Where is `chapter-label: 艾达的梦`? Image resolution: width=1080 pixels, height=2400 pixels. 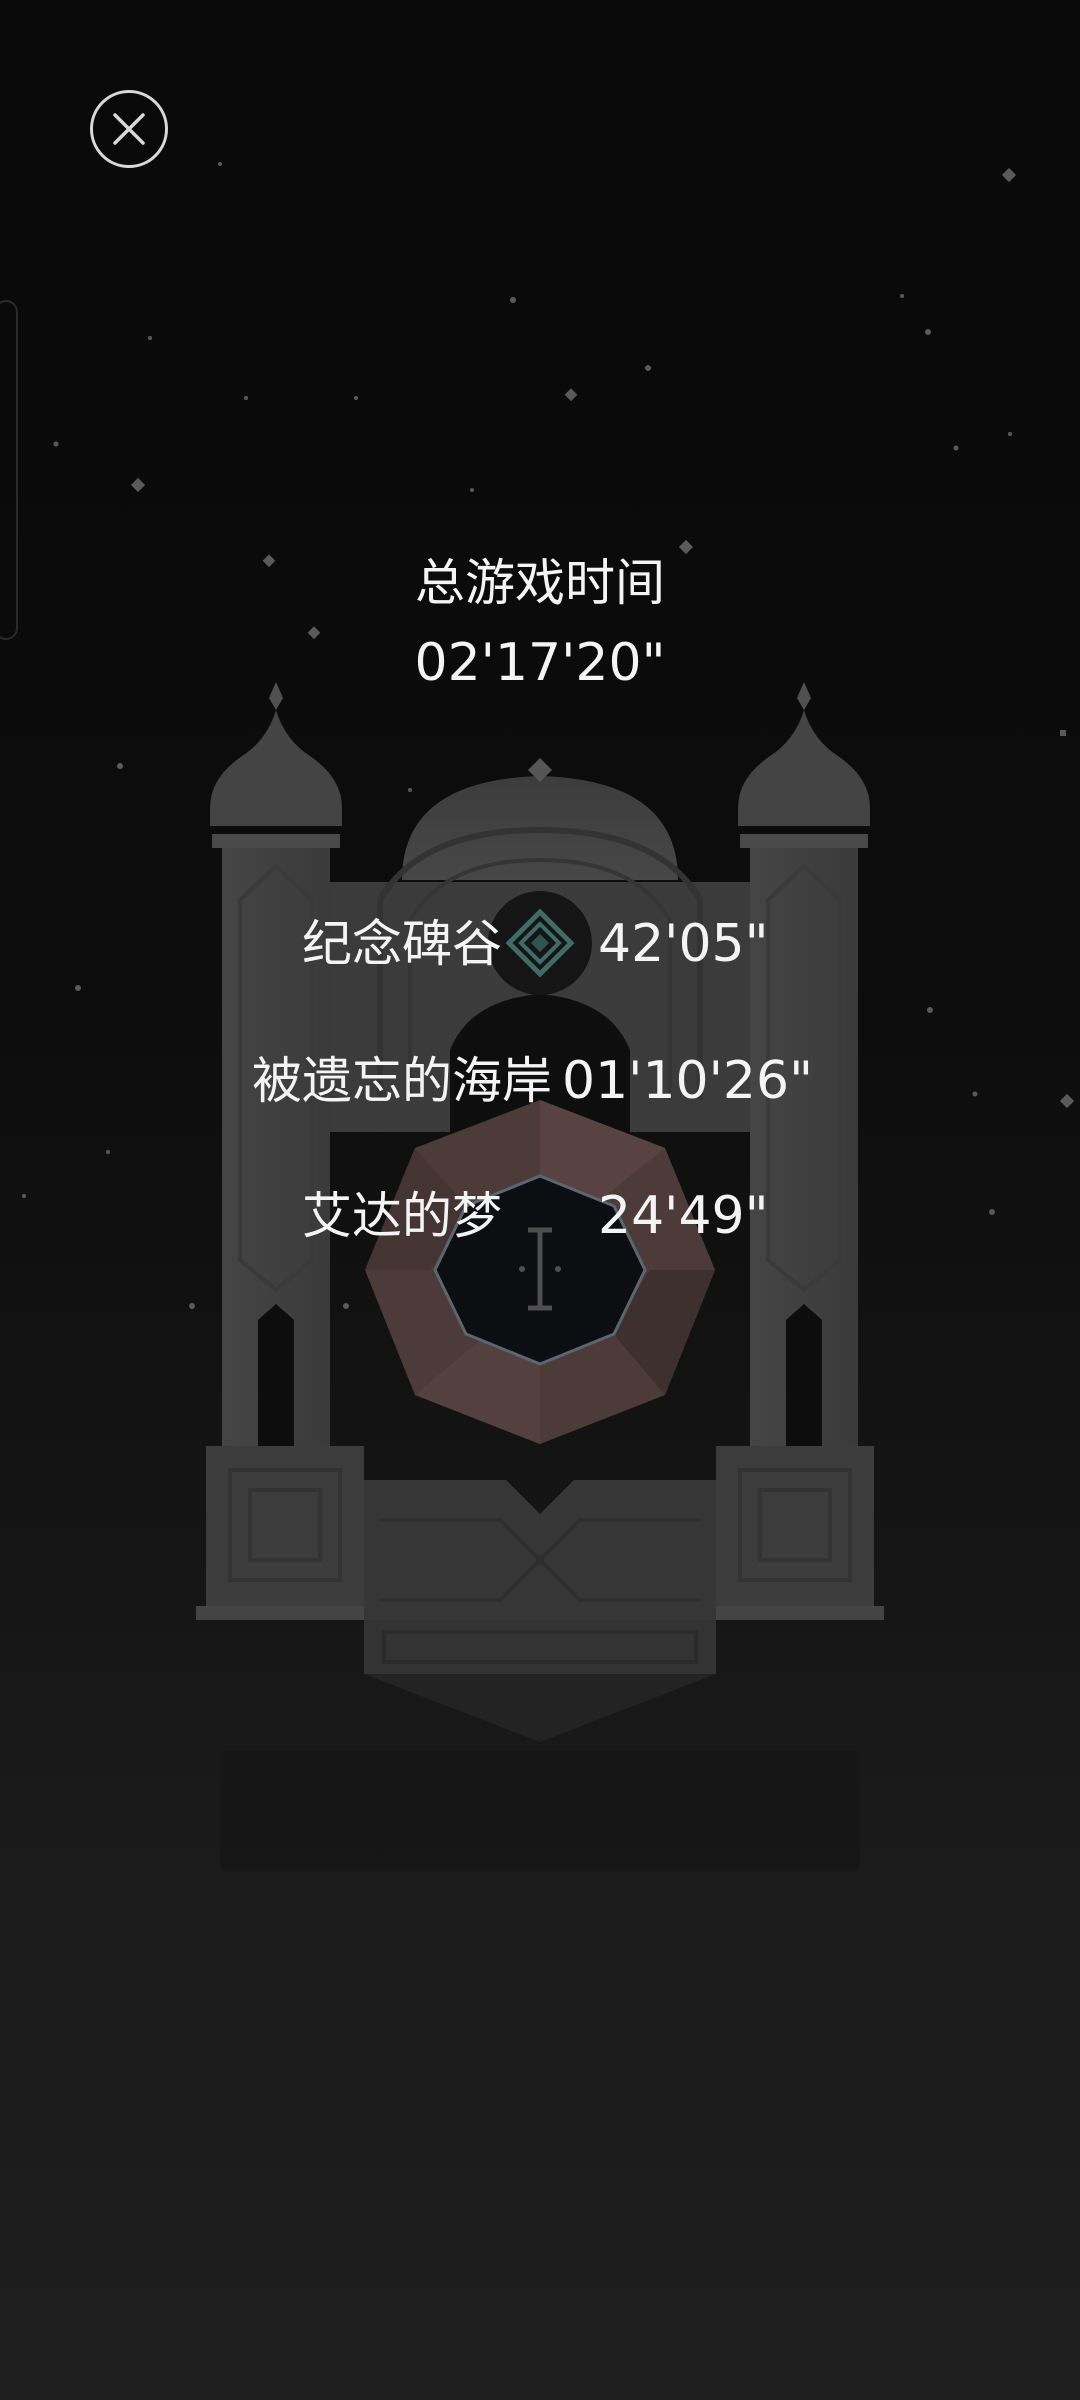 chapter-label: 艾达的梦 is located at coordinates (402, 1216).